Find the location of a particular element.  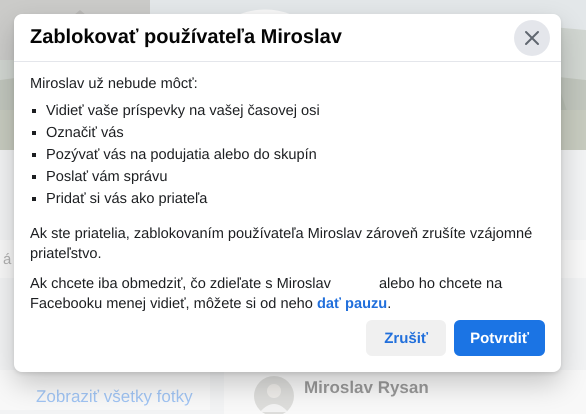

profile-section-text: á is located at coordinates (7, 259).